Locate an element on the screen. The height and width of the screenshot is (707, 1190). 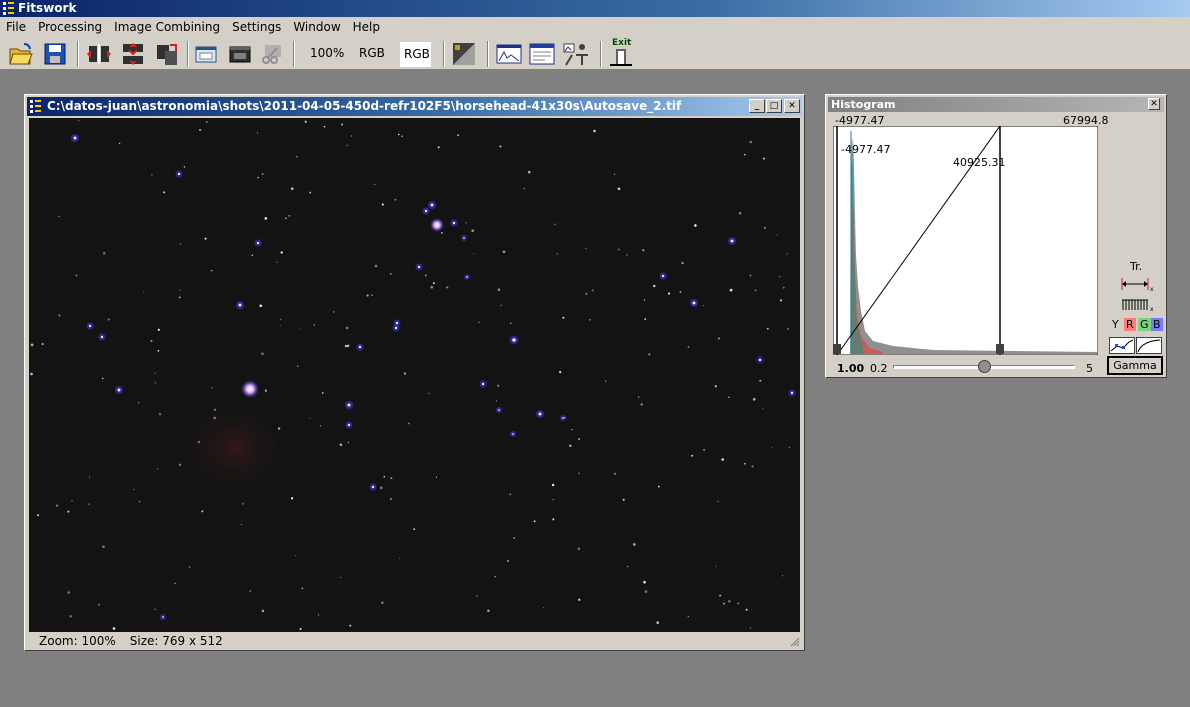
paste-image-button is located at coordinates (240, 54).